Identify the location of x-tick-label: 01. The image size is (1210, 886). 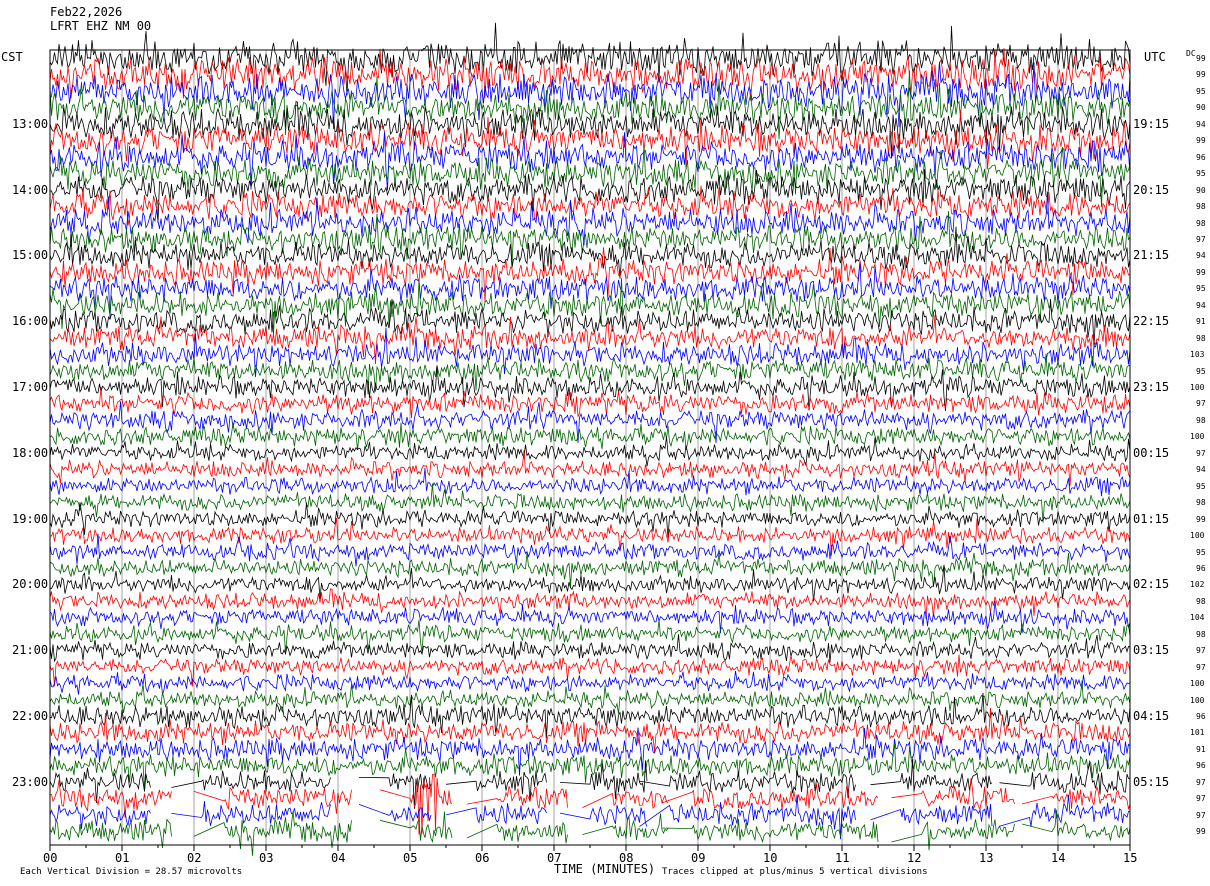
(122, 858).